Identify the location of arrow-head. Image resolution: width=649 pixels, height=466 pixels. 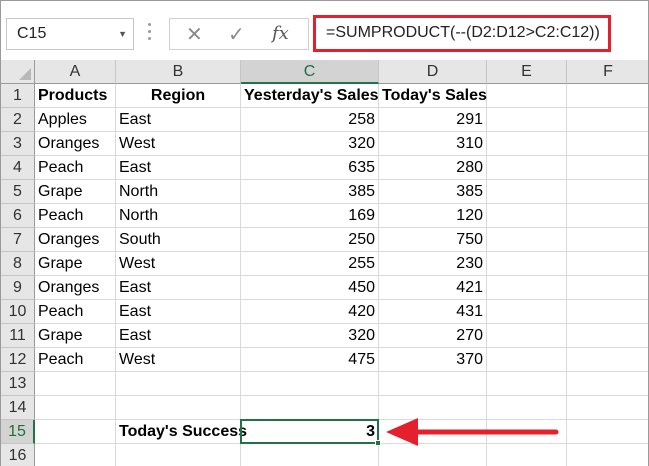
(402, 432).